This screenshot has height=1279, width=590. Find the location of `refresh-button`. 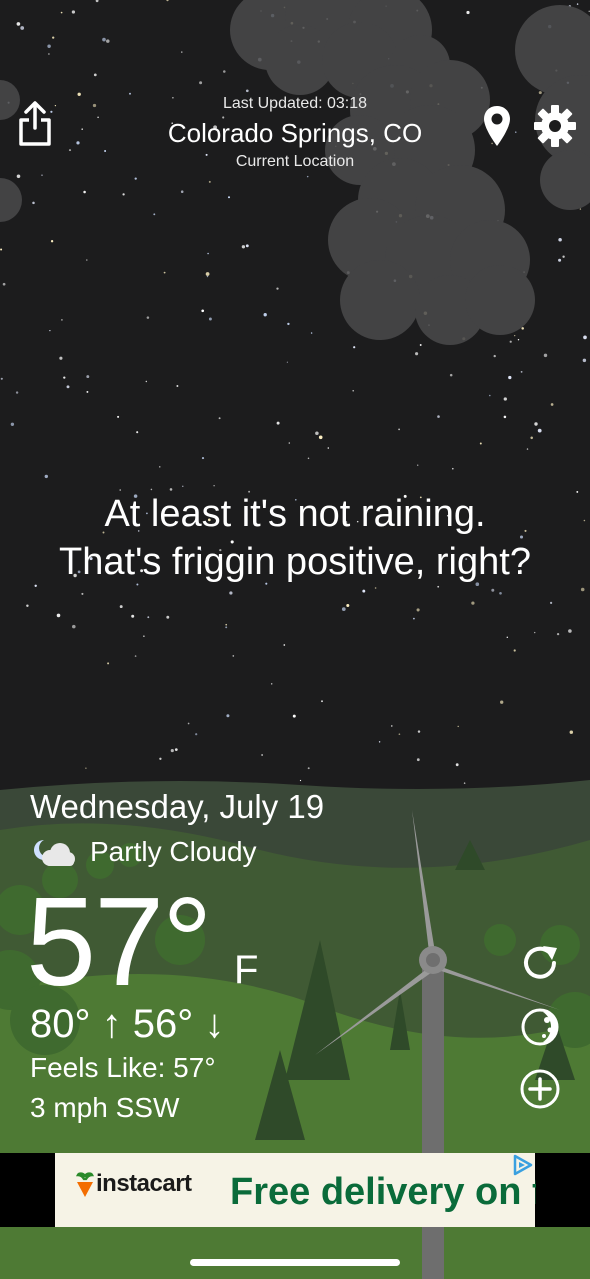

refresh-button is located at coordinates (540, 963).